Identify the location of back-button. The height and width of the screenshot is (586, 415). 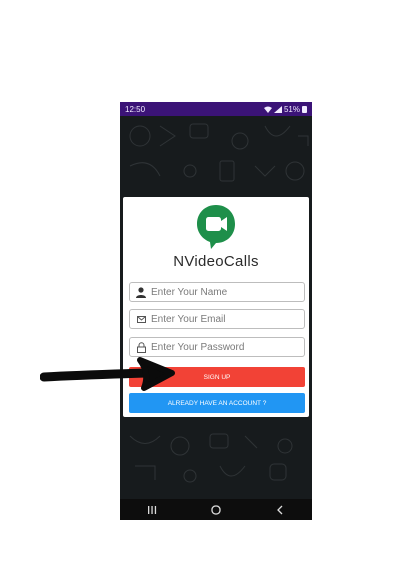
(280, 510).